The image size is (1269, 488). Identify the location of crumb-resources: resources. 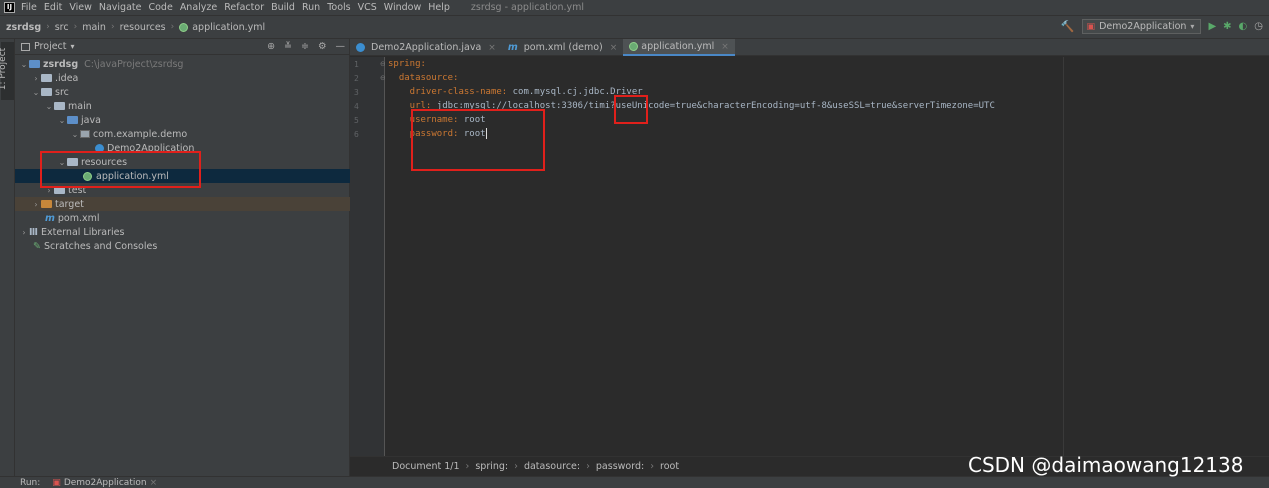
(143, 27).